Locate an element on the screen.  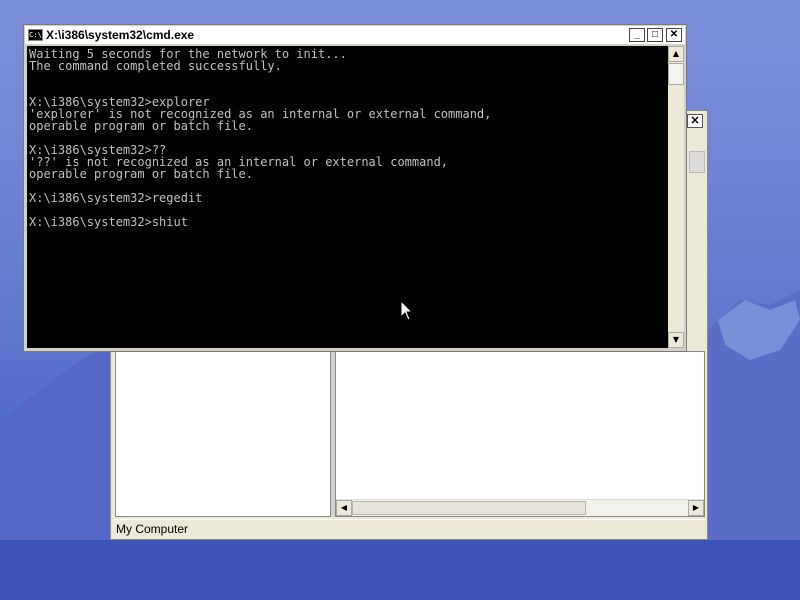
scroll-down-button: ▼ is located at coordinates (676, 340).